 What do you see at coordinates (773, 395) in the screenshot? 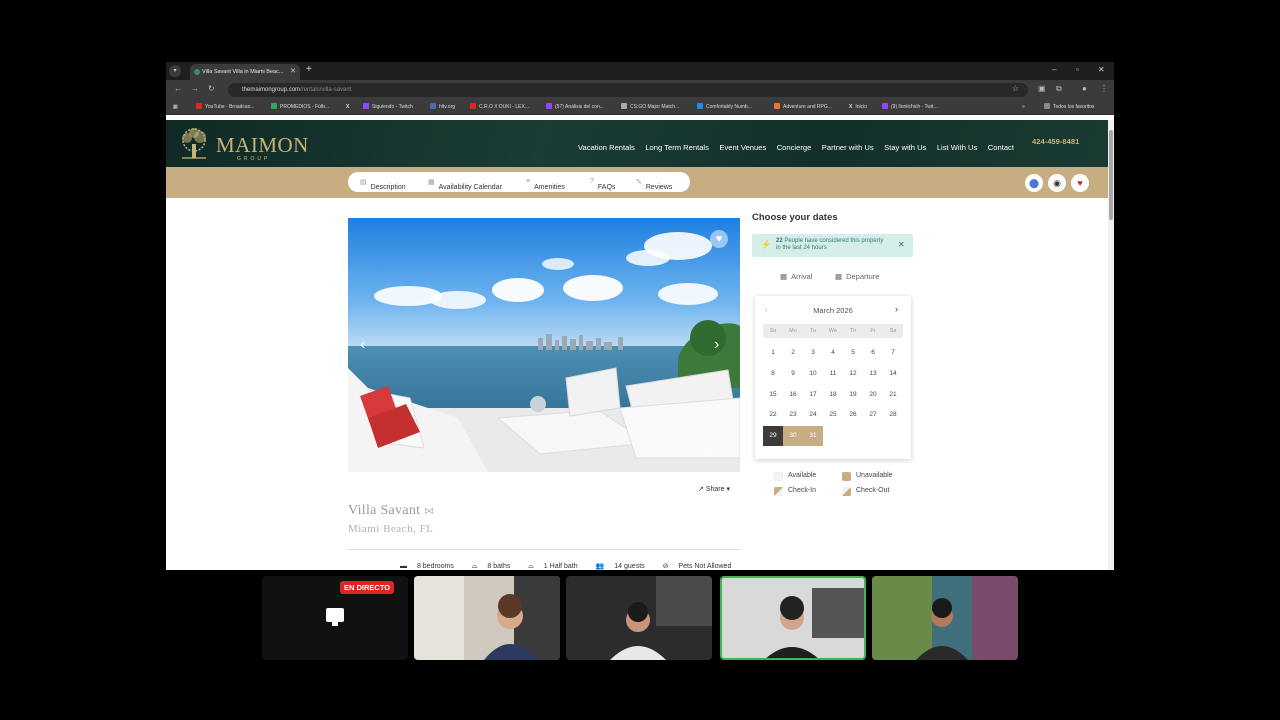
I see `calendar-day: 15` at bounding box center [773, 395].